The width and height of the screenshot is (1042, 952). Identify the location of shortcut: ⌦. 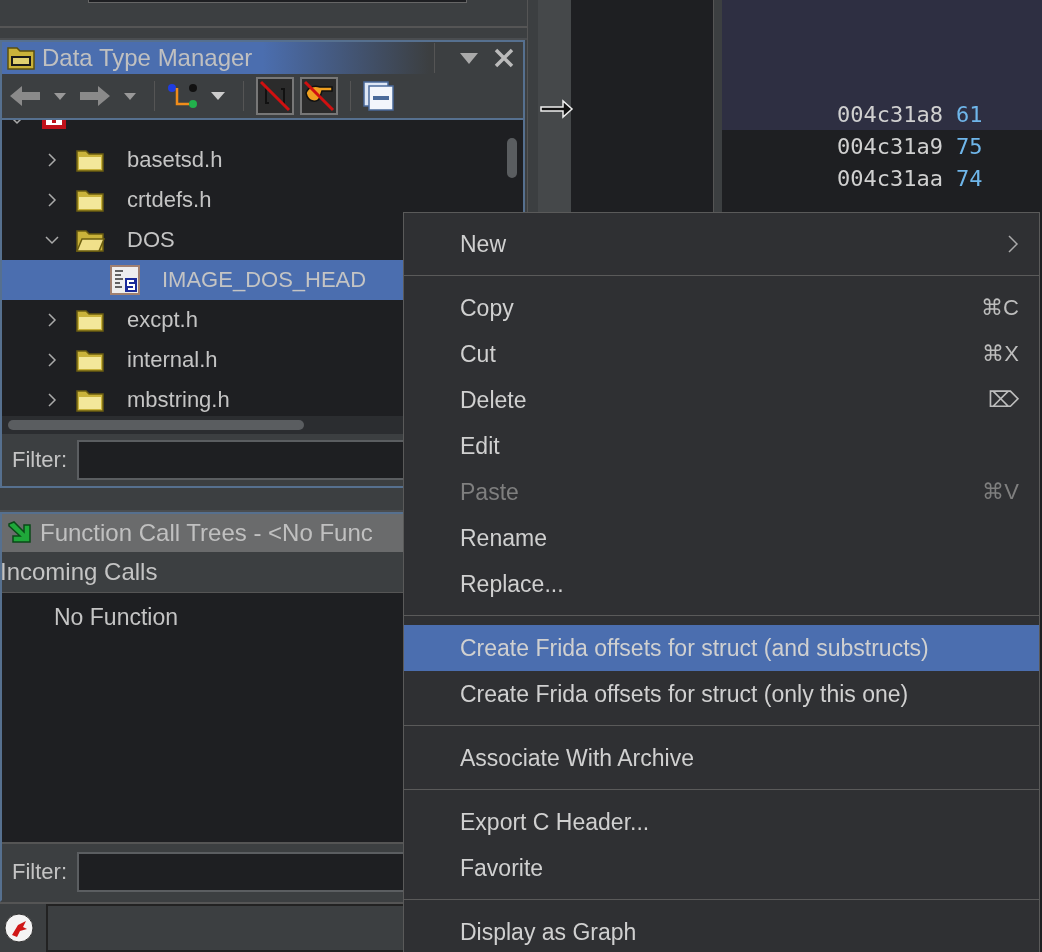
(1003, 400).